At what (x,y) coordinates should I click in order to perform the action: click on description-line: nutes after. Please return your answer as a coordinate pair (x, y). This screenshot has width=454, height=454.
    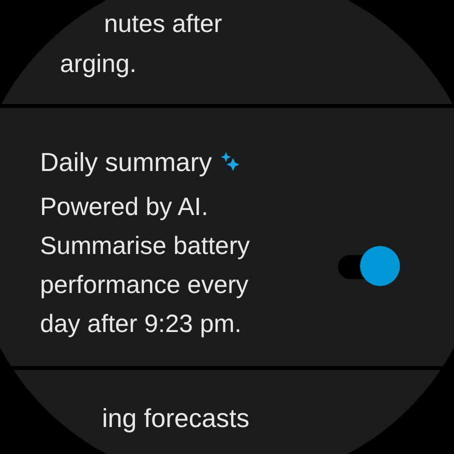
    Looking at the image, I should click on (163, 24).